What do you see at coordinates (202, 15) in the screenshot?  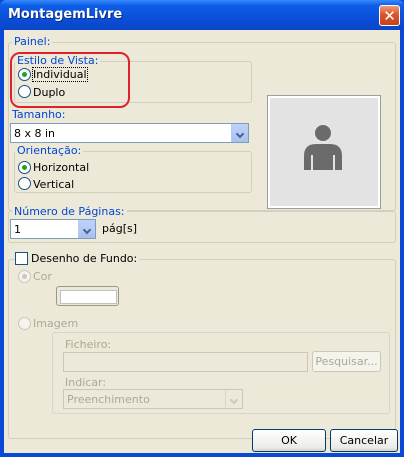 I see `title-bar: MontagemLivre ✕` at bounding box center [202, 15].